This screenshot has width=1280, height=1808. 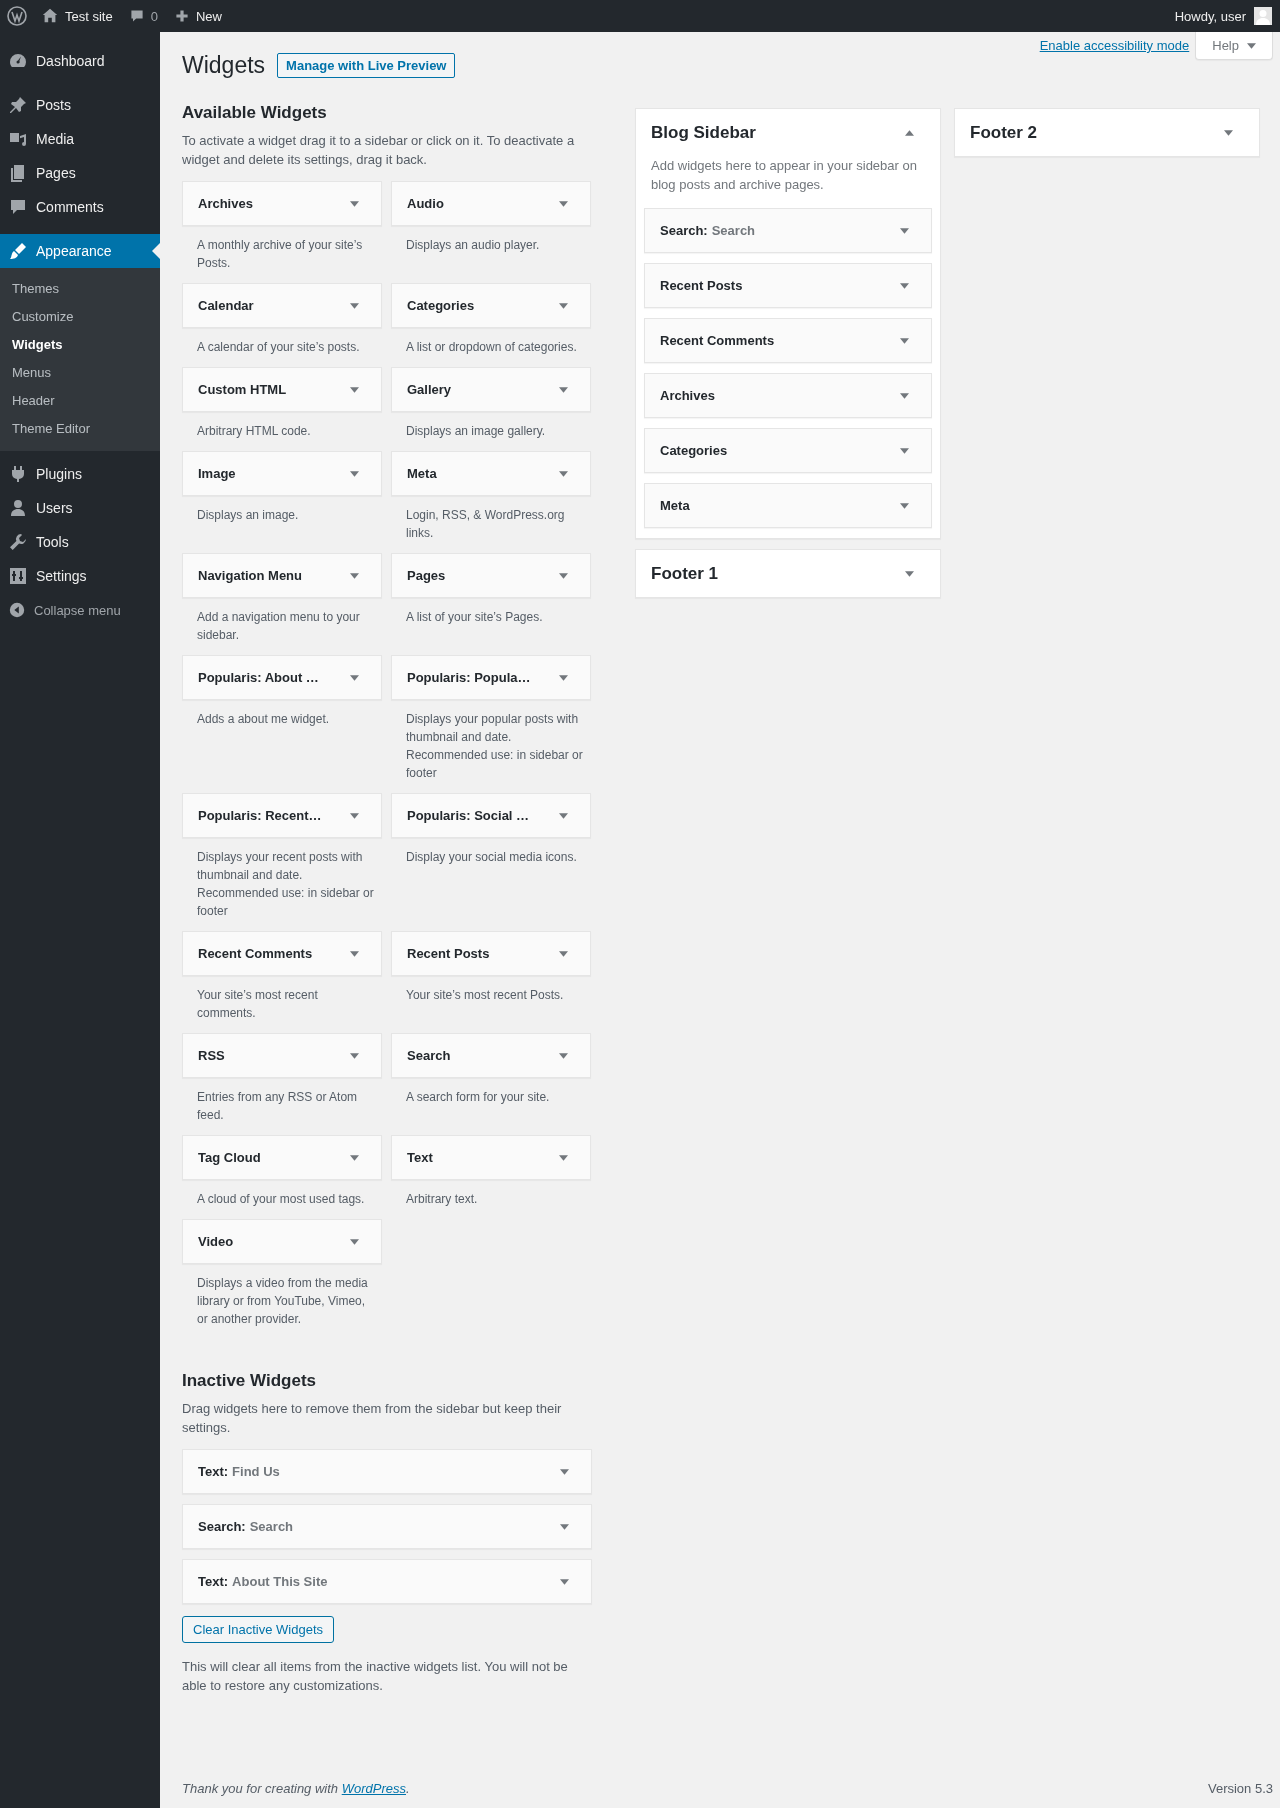 What do you see at coordinates (254, 431) in the screenshot?
I see `widget-description: Arbitrary HTML code.` at bounding box center [254, 431].